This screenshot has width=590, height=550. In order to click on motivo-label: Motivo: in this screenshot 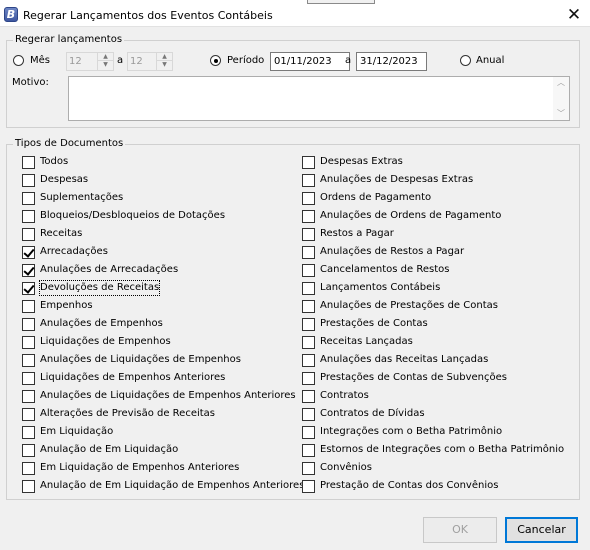, I will do `click(30, 82)`.